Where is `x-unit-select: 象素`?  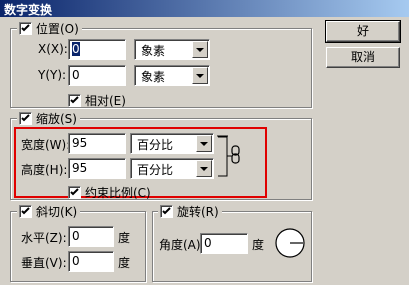
x-unit-select: 象素 is located at coordinates (172, 49).